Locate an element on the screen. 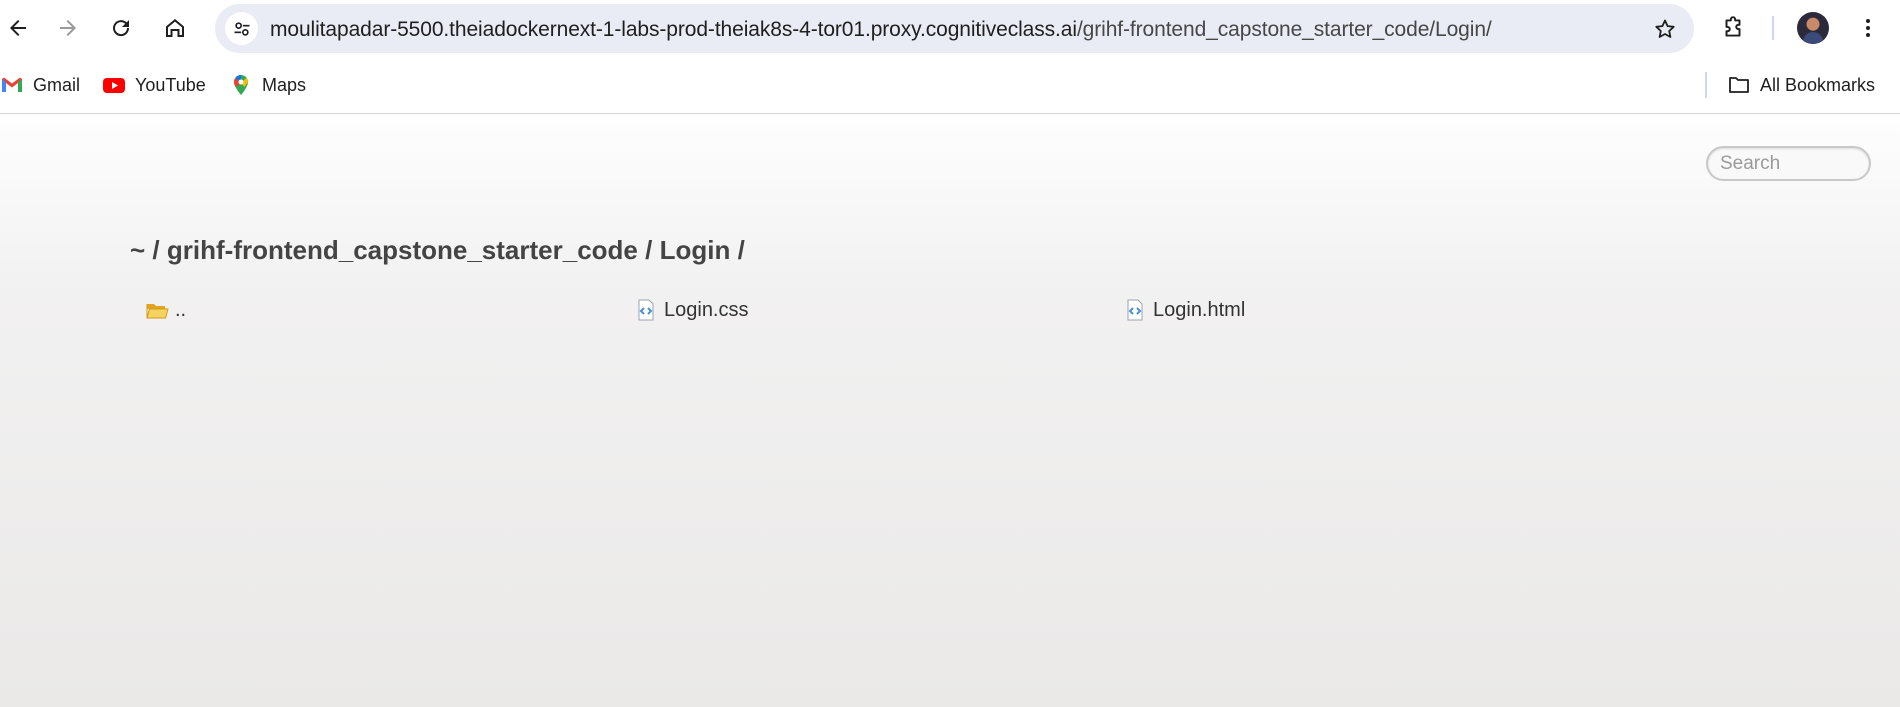 Image resolution: width=1900 pixels, height=707 pixels. maps-icon is located at coordinates (241, 85).